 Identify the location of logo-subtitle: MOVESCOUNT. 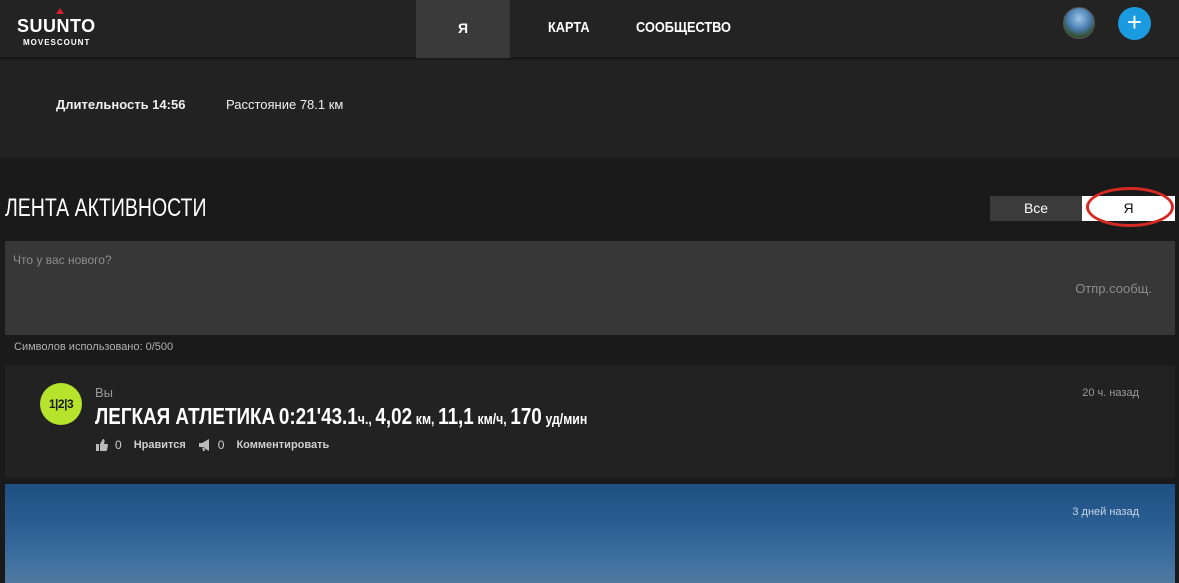
(57, 42).